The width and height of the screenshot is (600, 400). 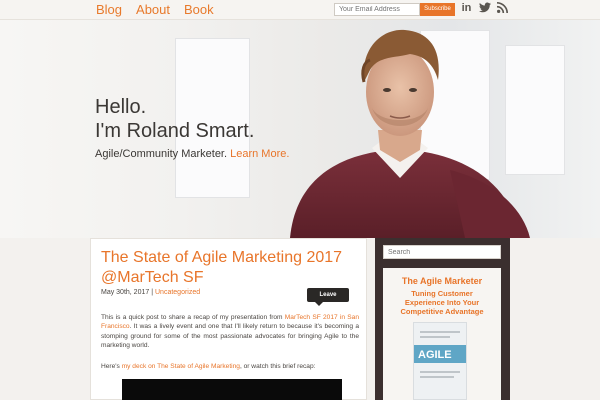 I want to click on hero-tagline: Agile/Community Marketer. Learn More., so click(x=192, y=154).